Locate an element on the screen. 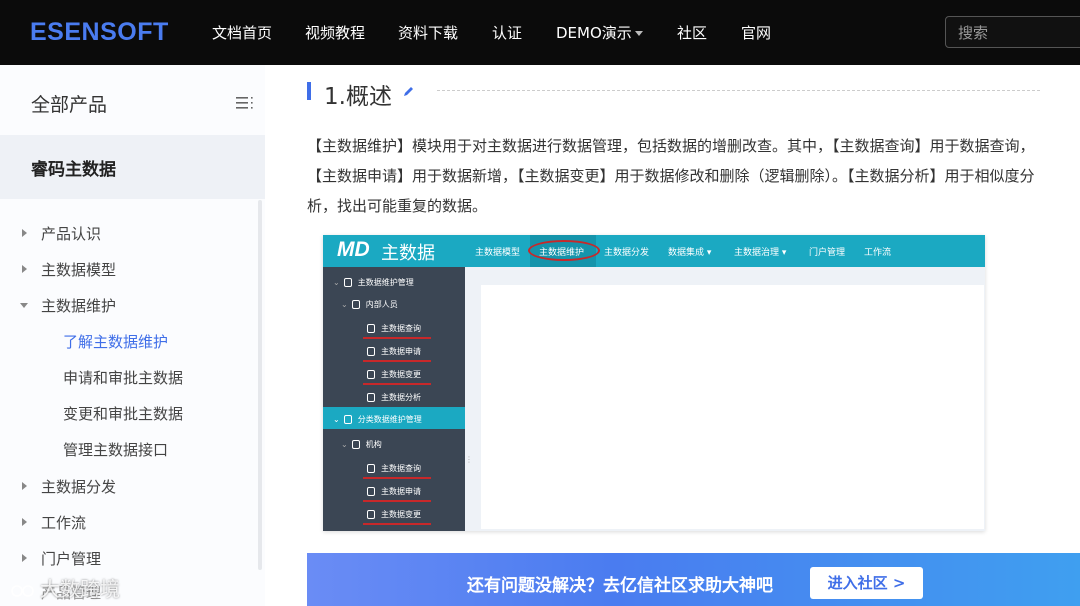 The image size is (1080, 606). watermark: 大数跨境 is located at coordinates (65, 587).